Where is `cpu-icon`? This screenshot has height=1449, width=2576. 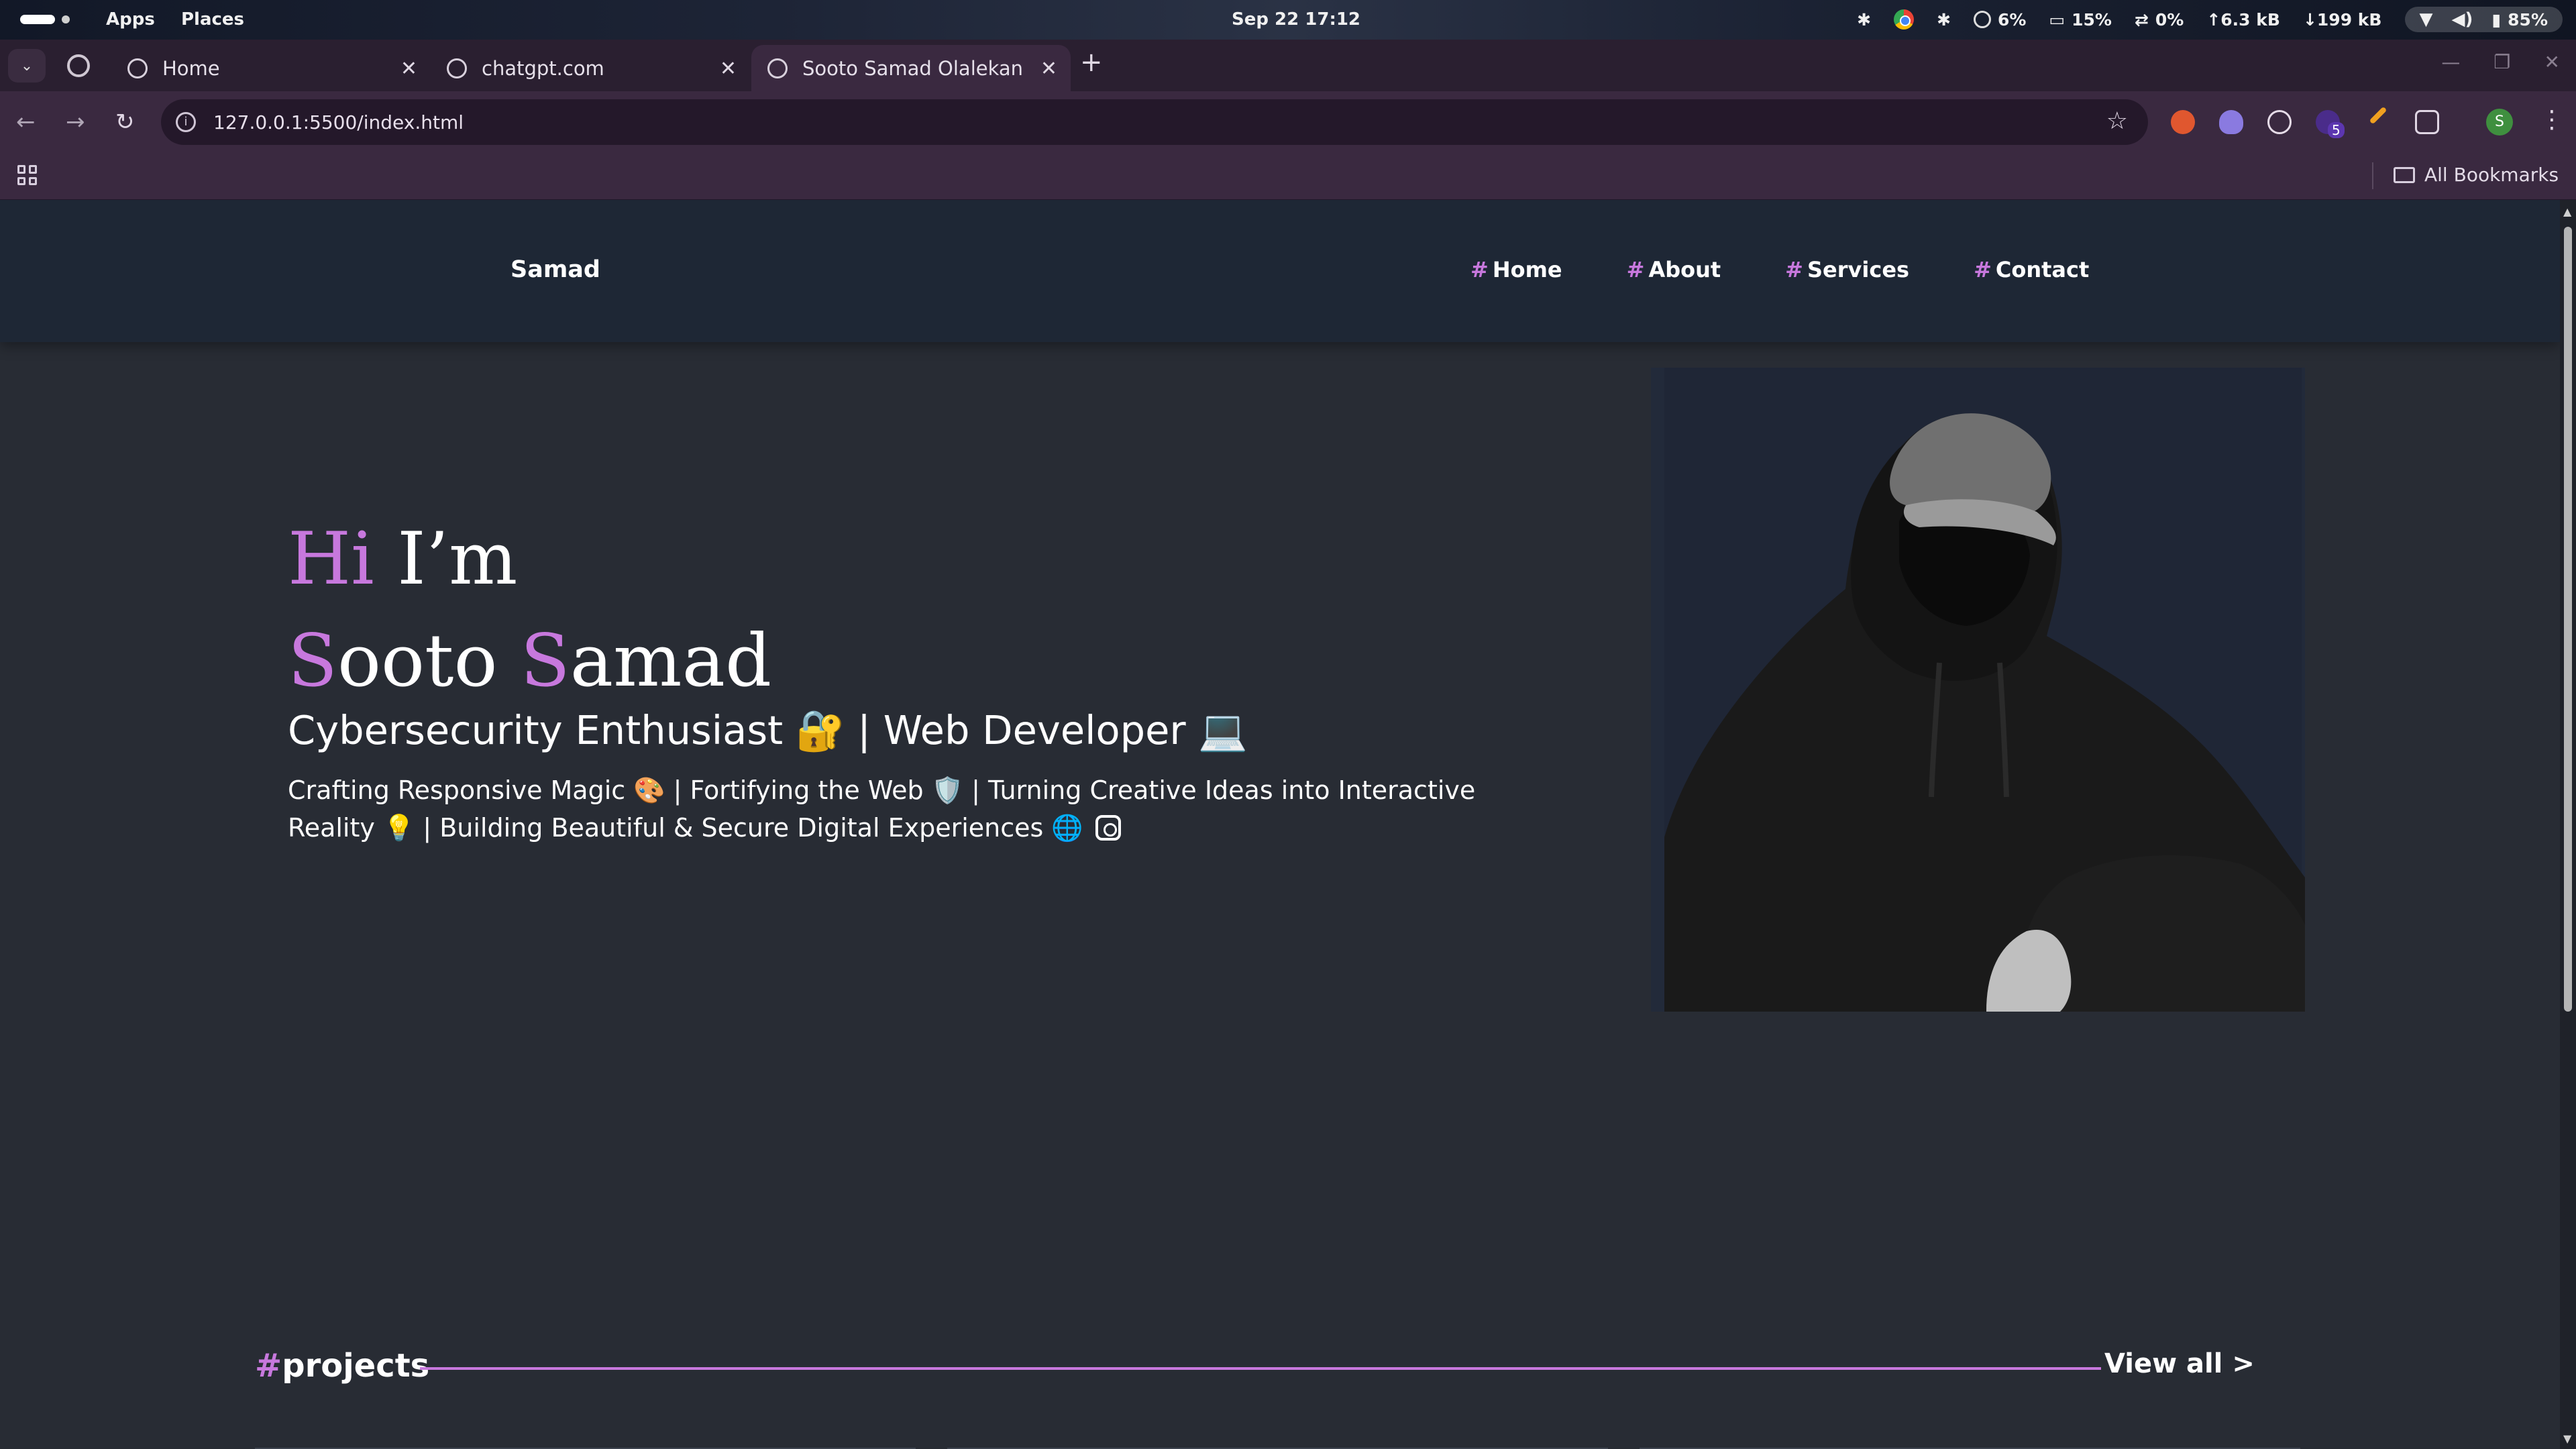 cpu-icon is located at coordinates (1983, 19).